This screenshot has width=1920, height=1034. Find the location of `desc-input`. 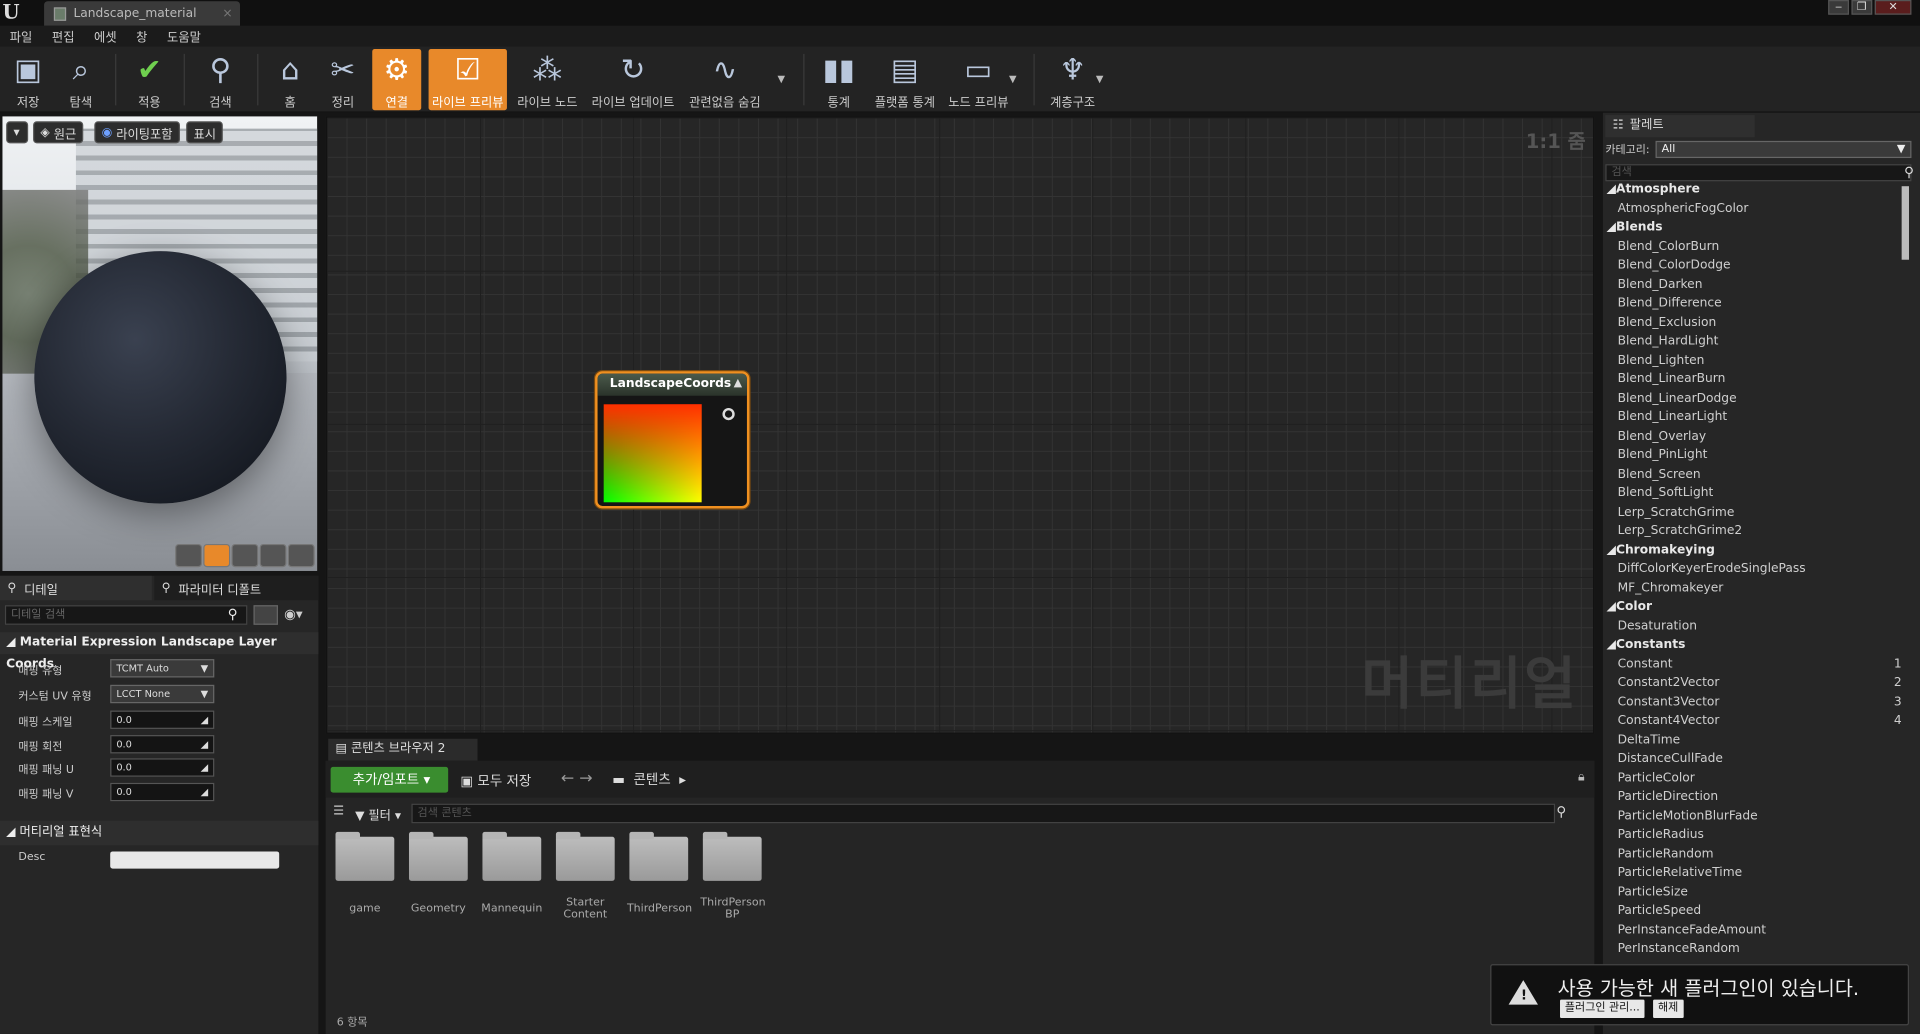

desc-input is located at coordinates (195, 860).